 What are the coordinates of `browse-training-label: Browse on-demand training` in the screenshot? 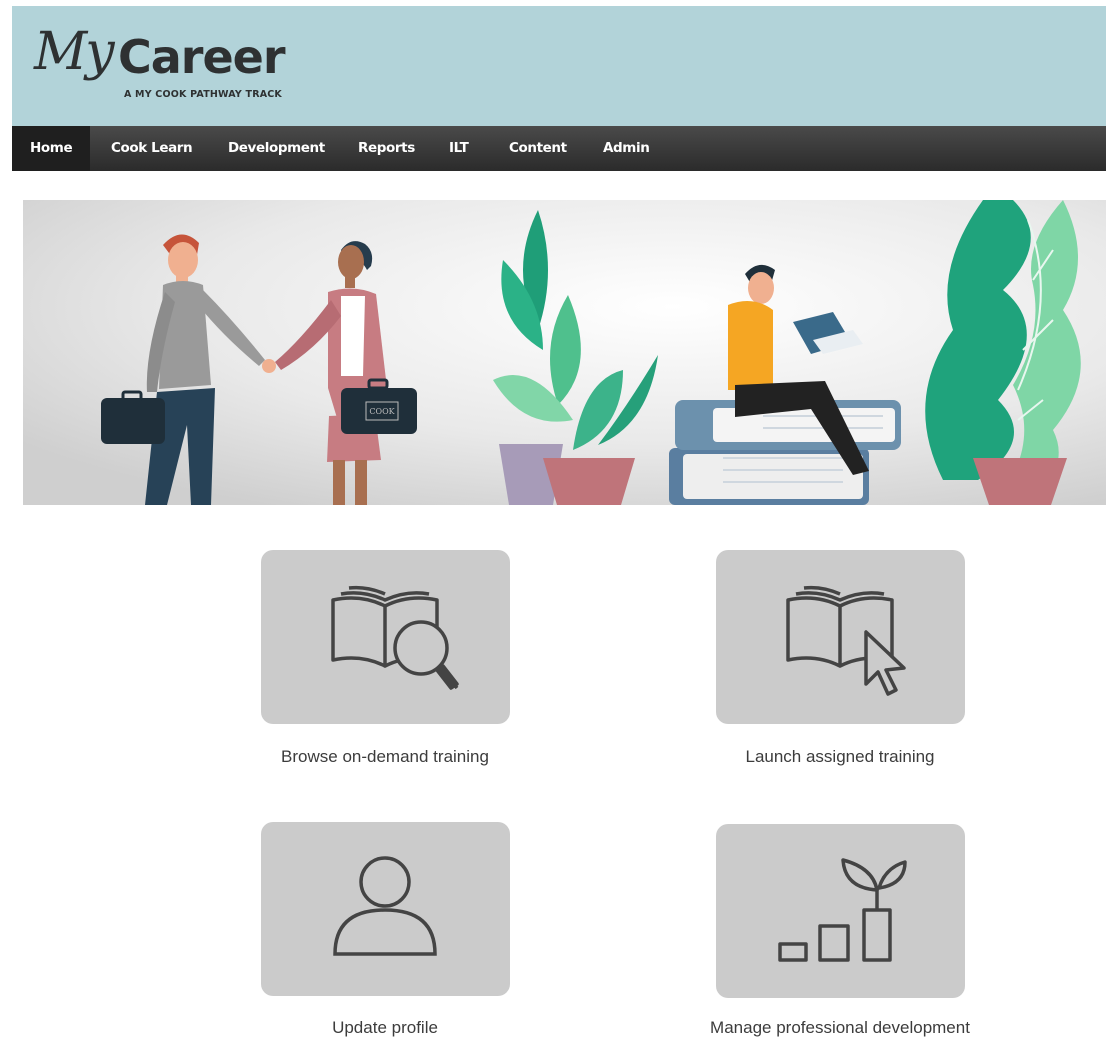 It's located at (385, 757).